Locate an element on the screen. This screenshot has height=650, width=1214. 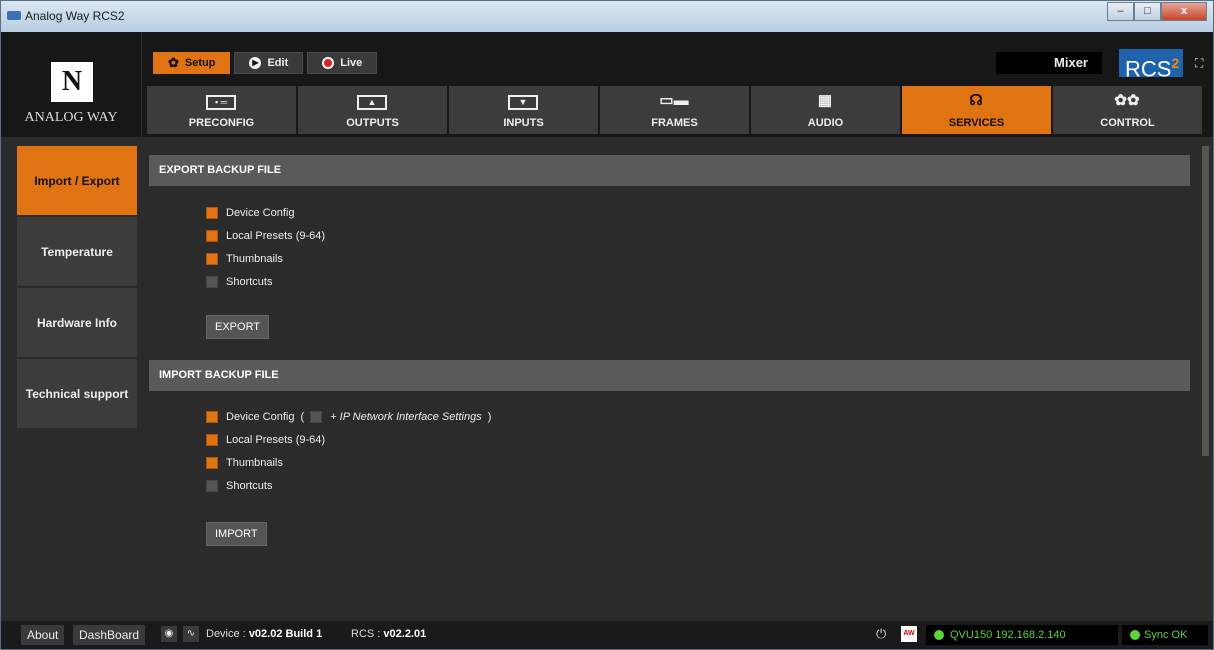
device-connection-status: QVU150 192.168.2.140 is located at coordinates (1022, 635).